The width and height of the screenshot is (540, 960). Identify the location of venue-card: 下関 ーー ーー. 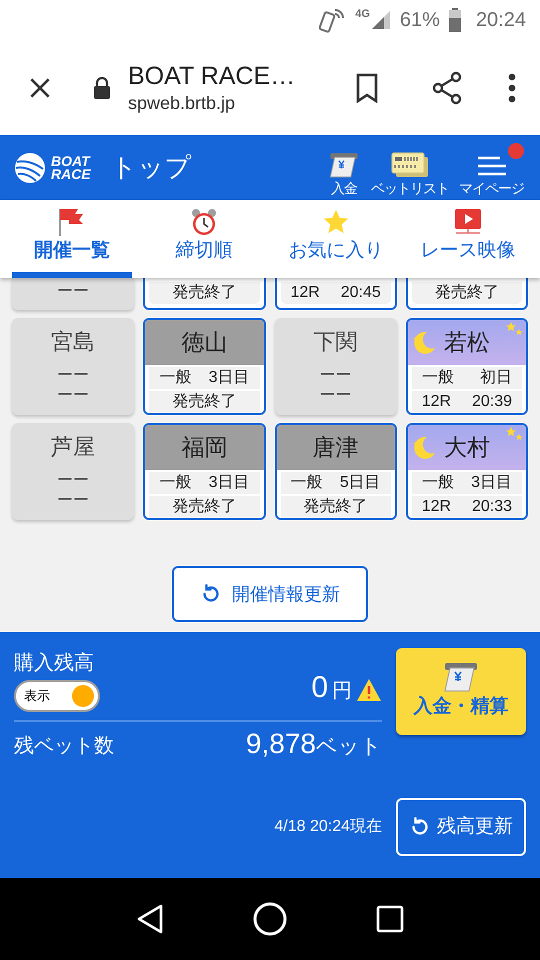
(335, 366).